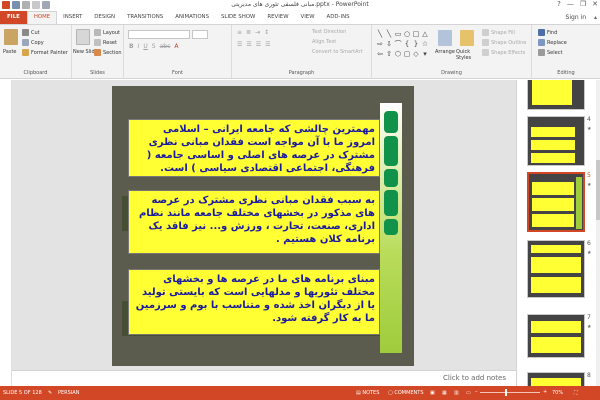 The height and width of the screenshot is (400, 600). What do you see at coordinates (552, 42) in the screenshot?
I see `replace-button: Replace` at bounding box center [552, 42].